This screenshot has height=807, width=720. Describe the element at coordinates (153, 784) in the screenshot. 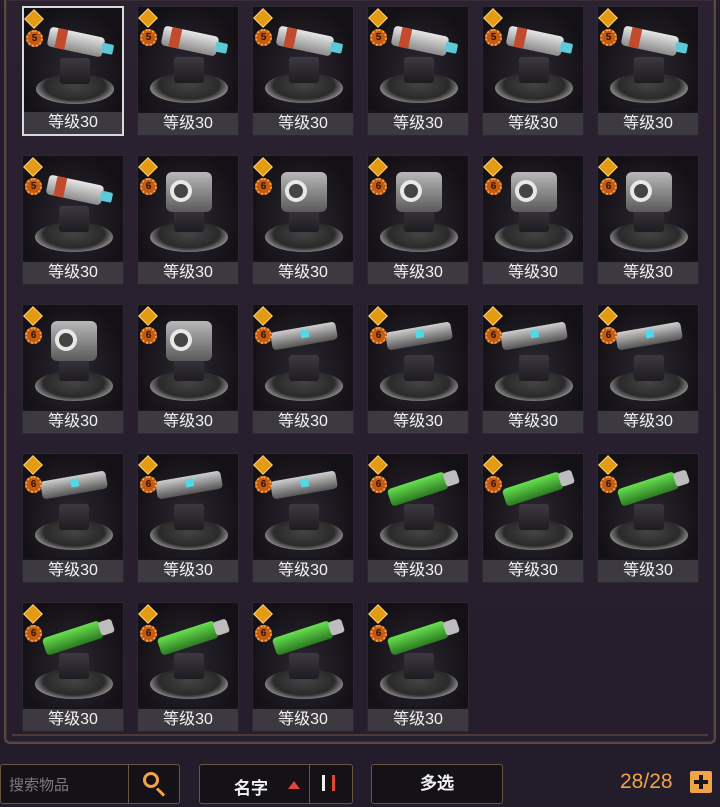

I see `search-button` at that location.